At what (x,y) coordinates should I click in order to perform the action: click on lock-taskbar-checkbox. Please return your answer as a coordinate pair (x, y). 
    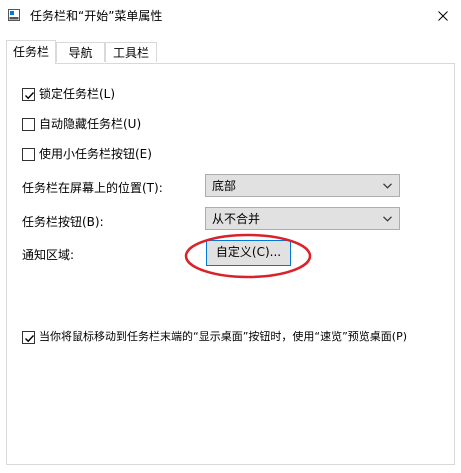
    Looking at the image, I should click on (28, 94).